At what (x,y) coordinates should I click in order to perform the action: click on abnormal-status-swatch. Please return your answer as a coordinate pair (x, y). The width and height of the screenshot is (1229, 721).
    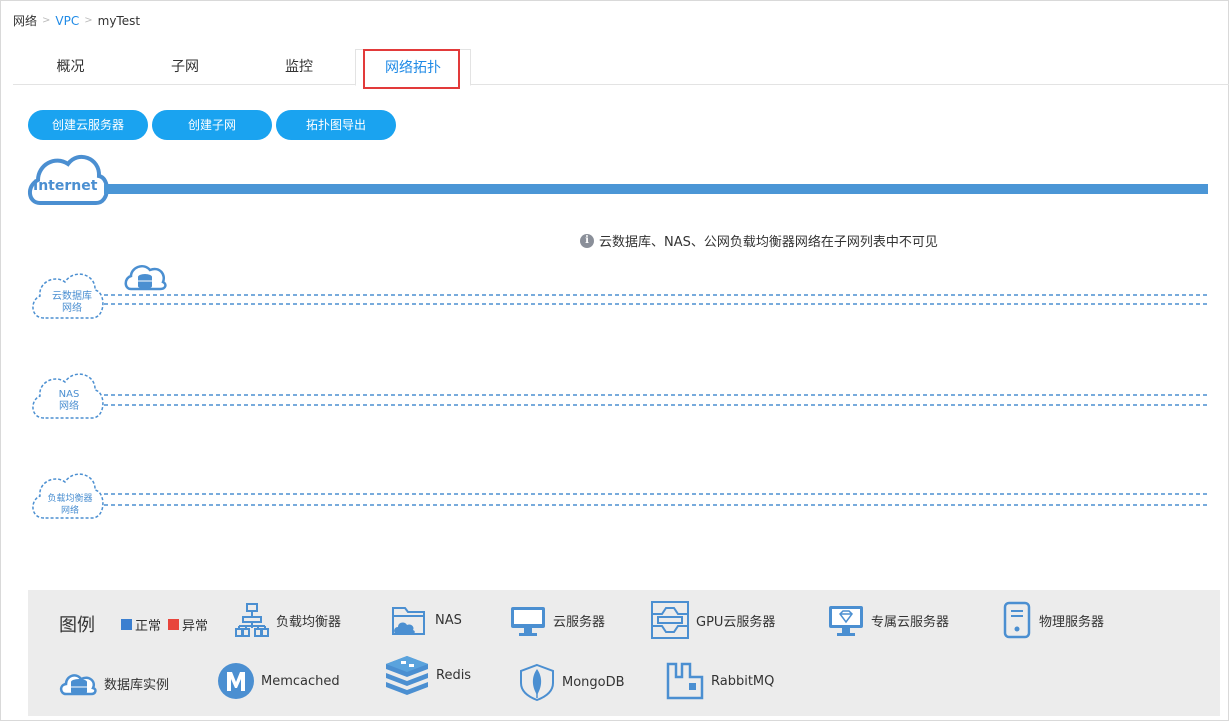
    Looking at the image, I should click on (173, 624).